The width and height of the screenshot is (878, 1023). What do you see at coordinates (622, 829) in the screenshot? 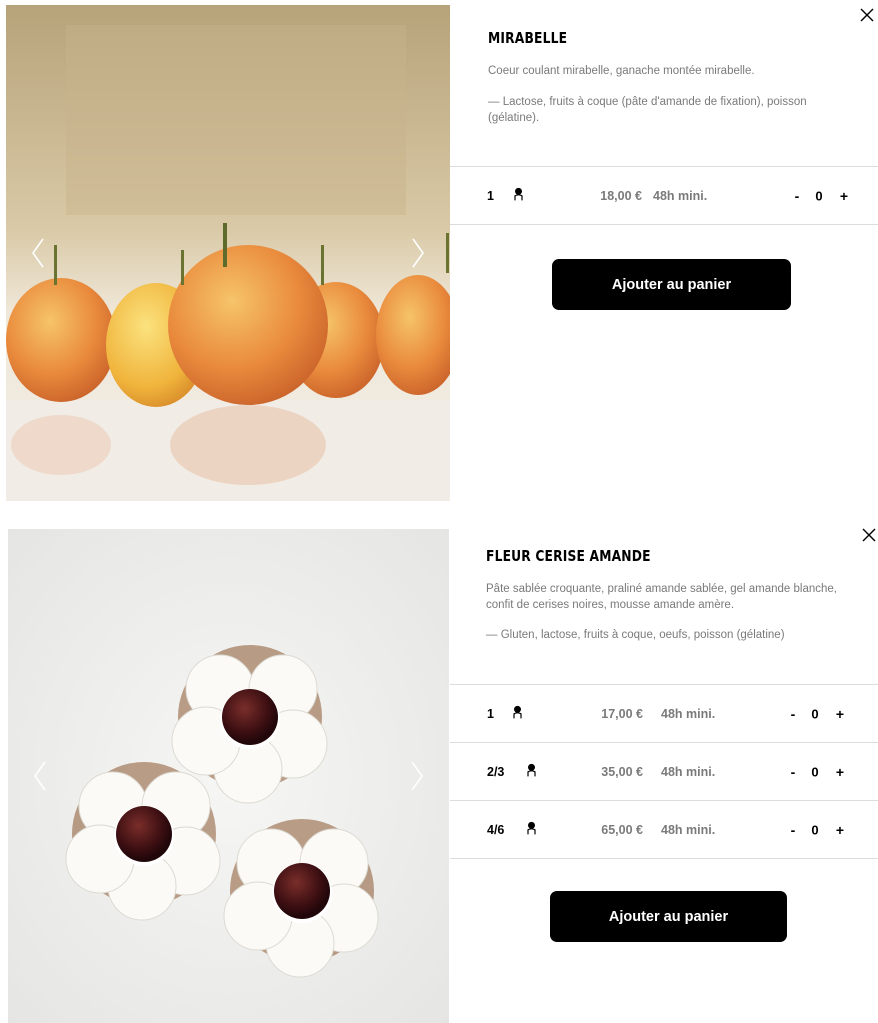
I see `price: 65,00 €` at bounding box center [622, 829].